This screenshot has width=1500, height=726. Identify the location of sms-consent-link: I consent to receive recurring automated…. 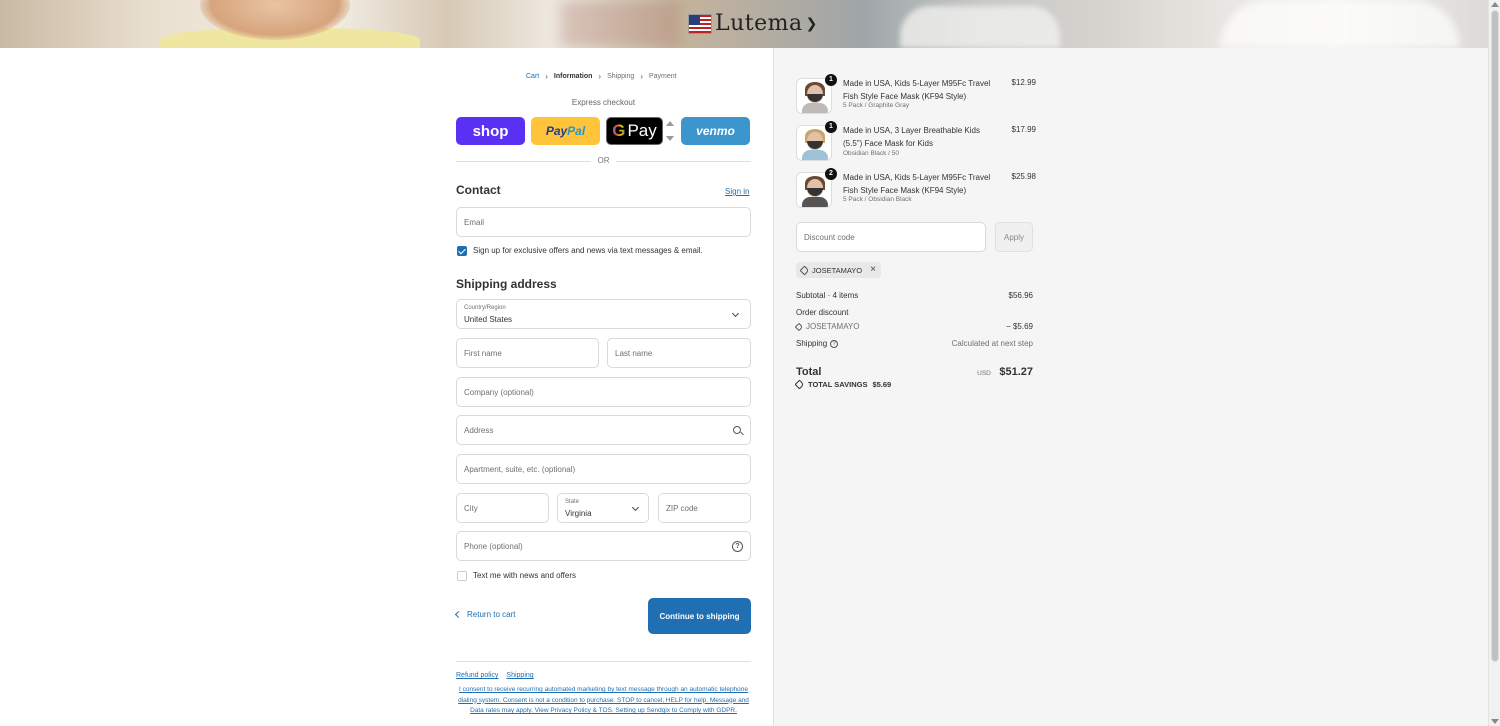
(603, 701).